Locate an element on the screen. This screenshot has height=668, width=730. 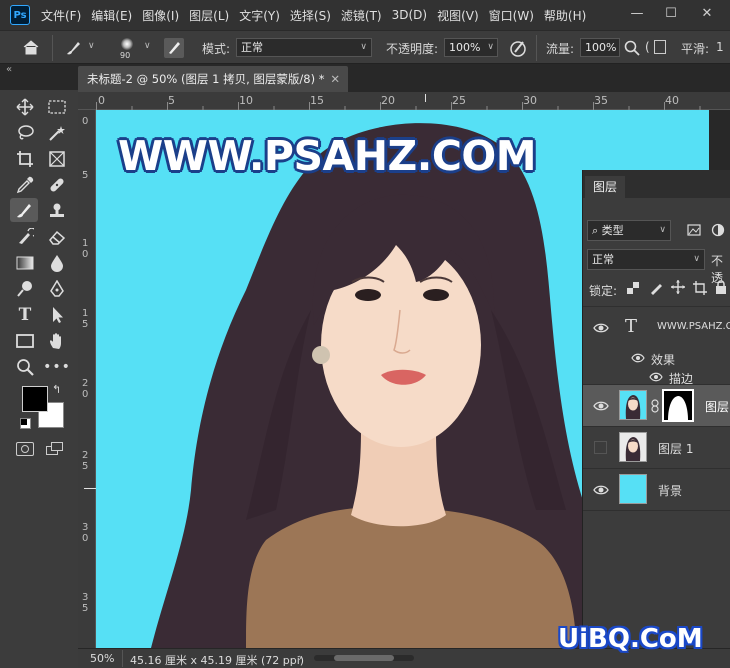
link-chain-icon is located at coordinates (655, 406).